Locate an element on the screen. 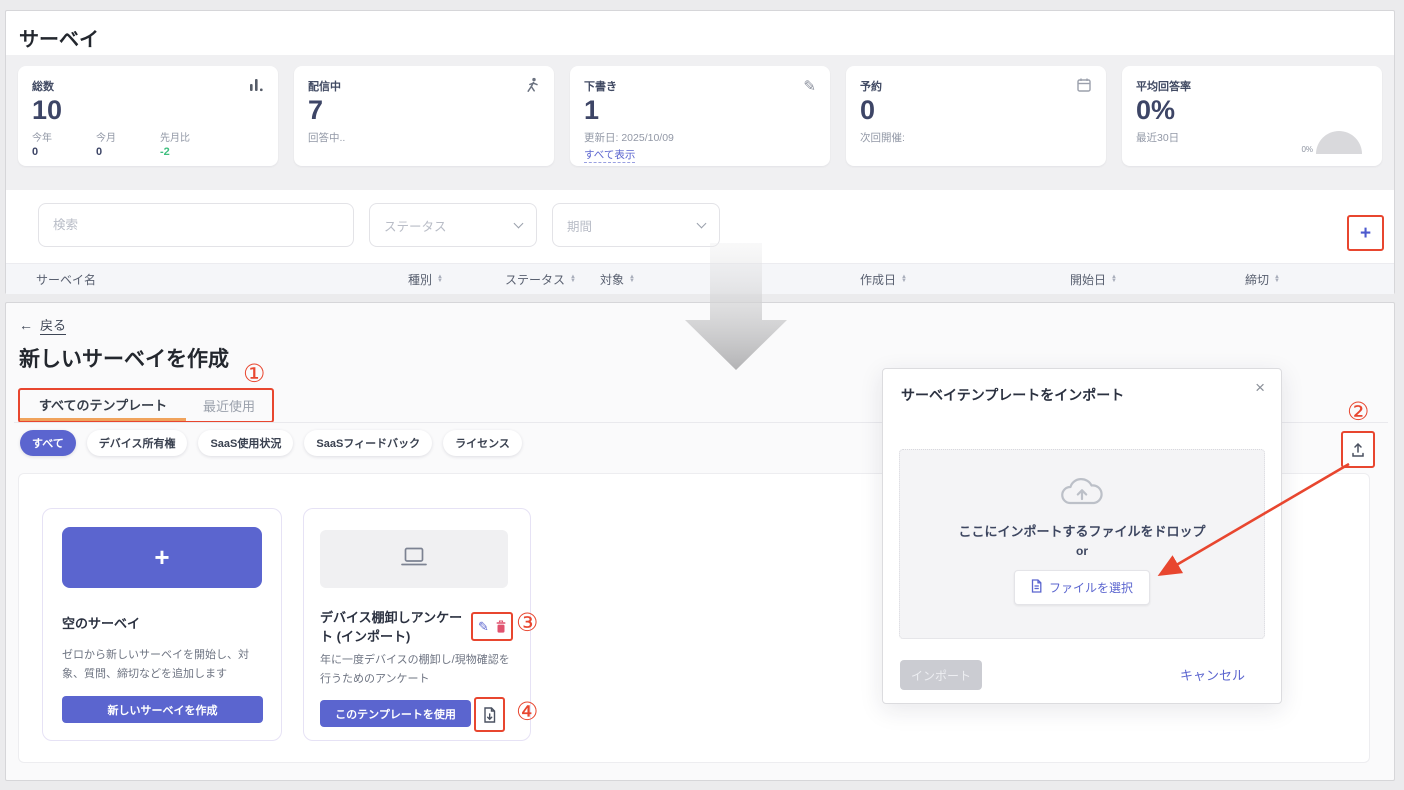  annotation-box-import-template is located at coordinates (1358, 449).